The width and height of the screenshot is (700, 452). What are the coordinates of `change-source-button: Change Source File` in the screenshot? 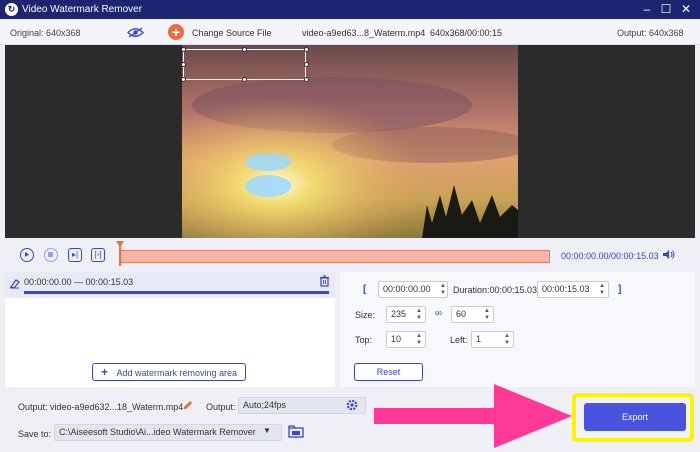 It's located at (232, 33).